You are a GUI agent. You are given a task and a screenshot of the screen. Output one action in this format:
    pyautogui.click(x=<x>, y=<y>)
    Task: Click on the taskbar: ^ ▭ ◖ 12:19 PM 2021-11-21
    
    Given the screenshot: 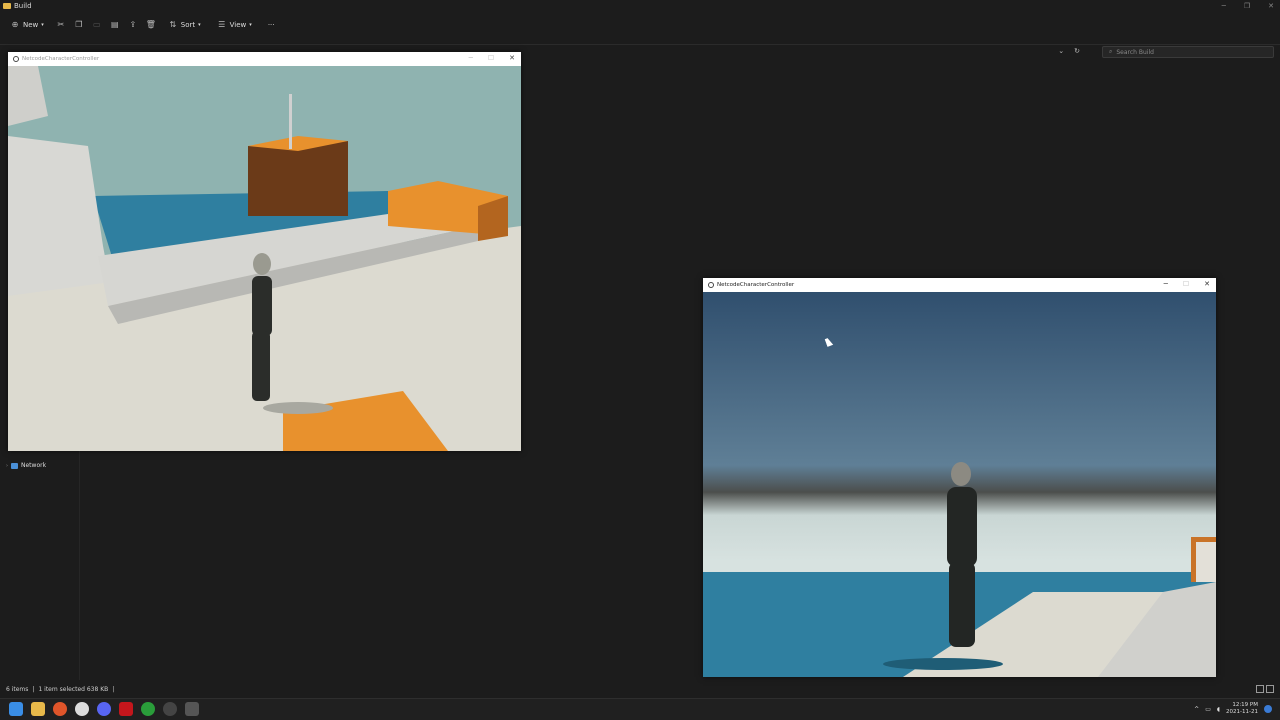 What is the action you would take?
    pyautogui.click(x=640, y=709)
    